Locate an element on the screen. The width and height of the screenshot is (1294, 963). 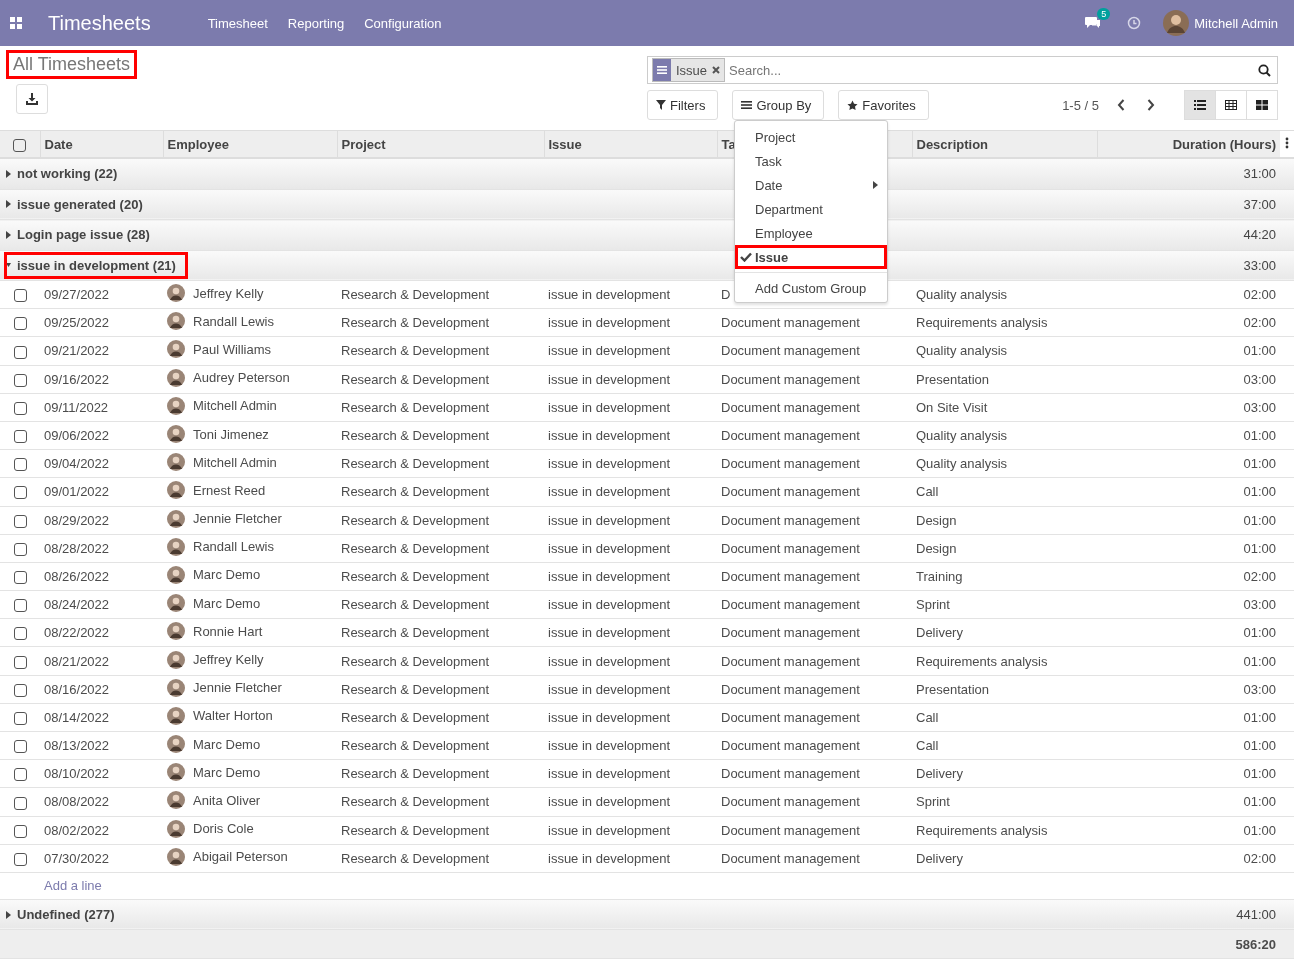
chevron-right-icon is located at coordinates (1151, 105).